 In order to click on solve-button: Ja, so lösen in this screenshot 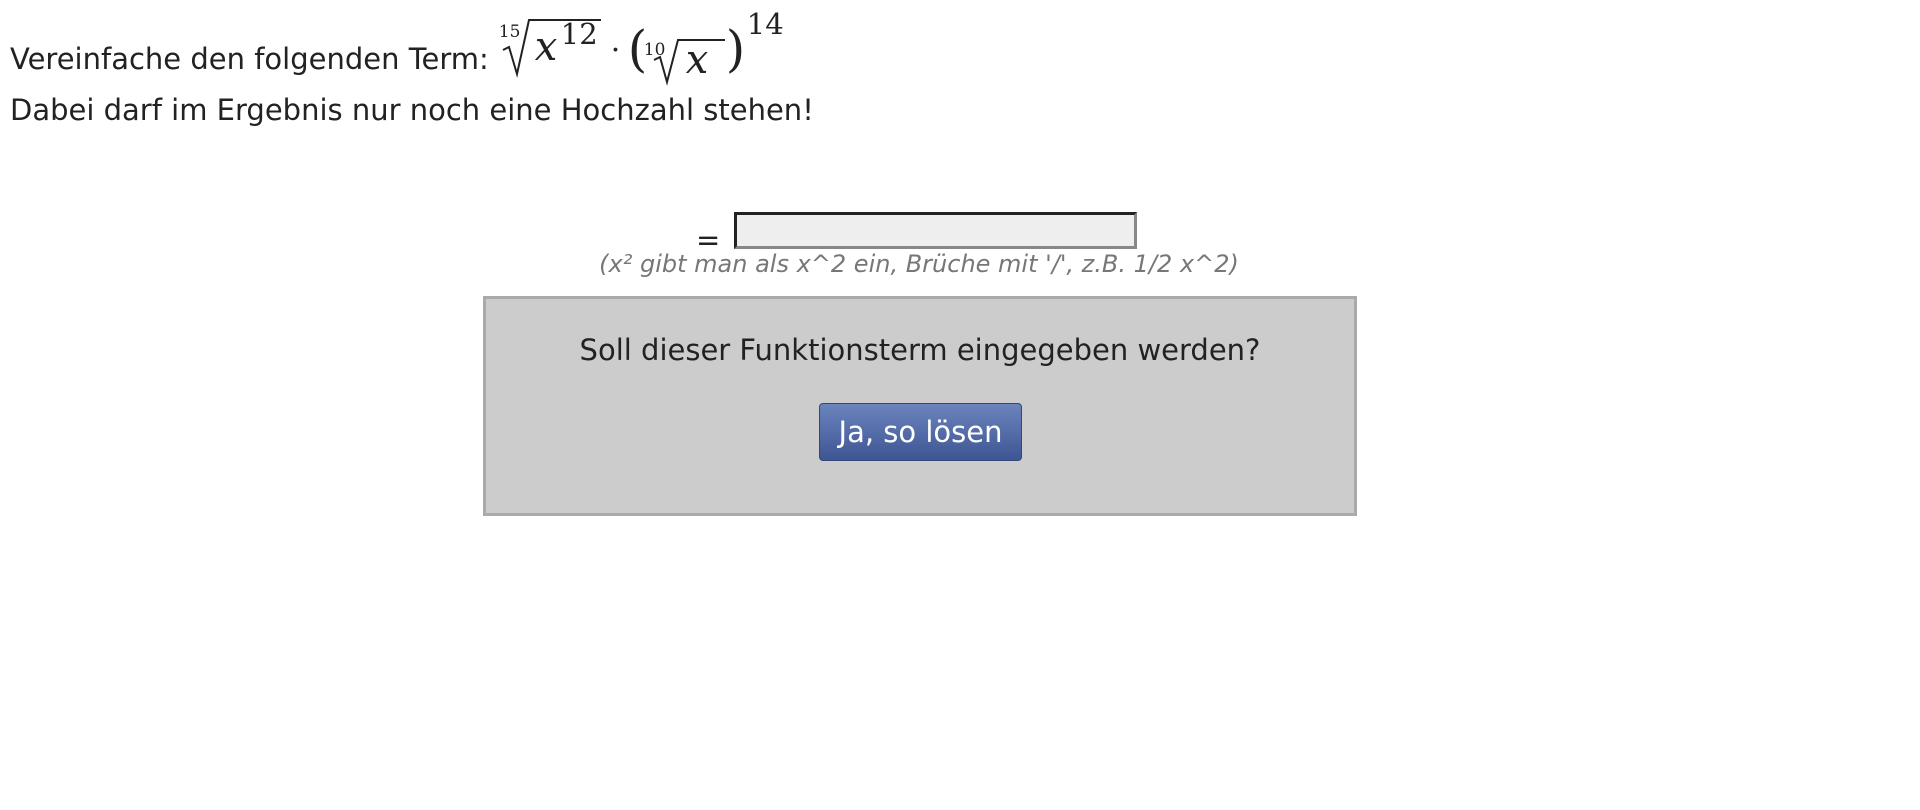, I will do `click(920, 432)`.